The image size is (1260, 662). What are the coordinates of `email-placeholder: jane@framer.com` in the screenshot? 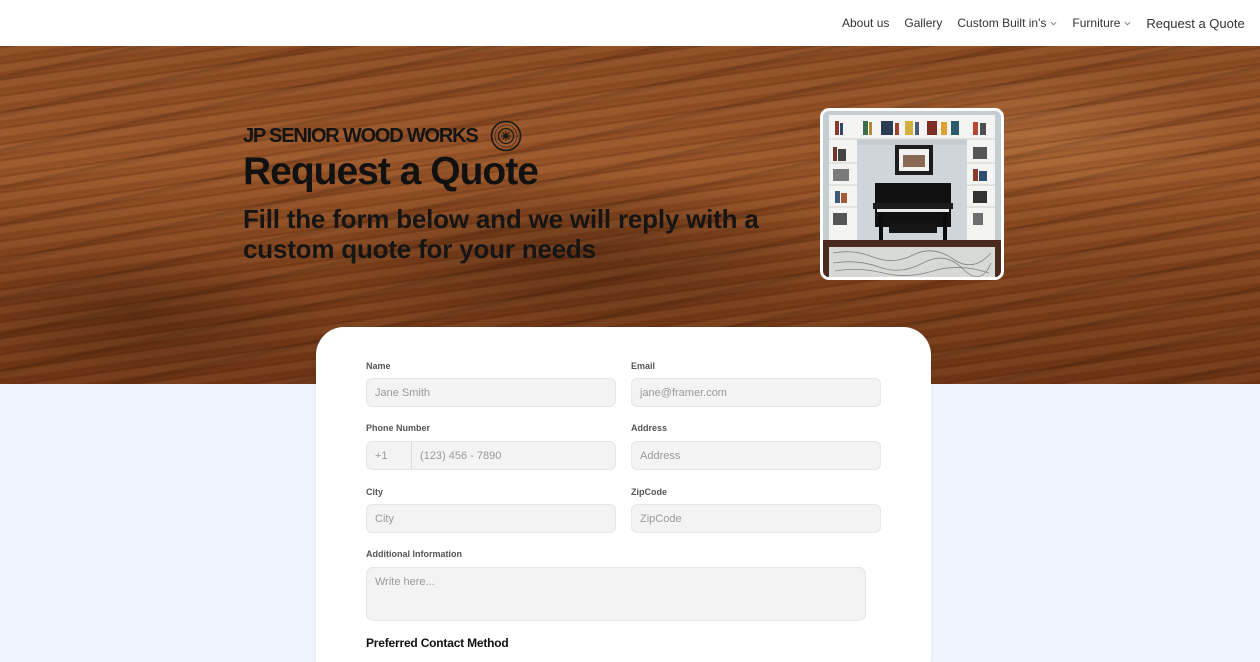 It's located at (683, 392).